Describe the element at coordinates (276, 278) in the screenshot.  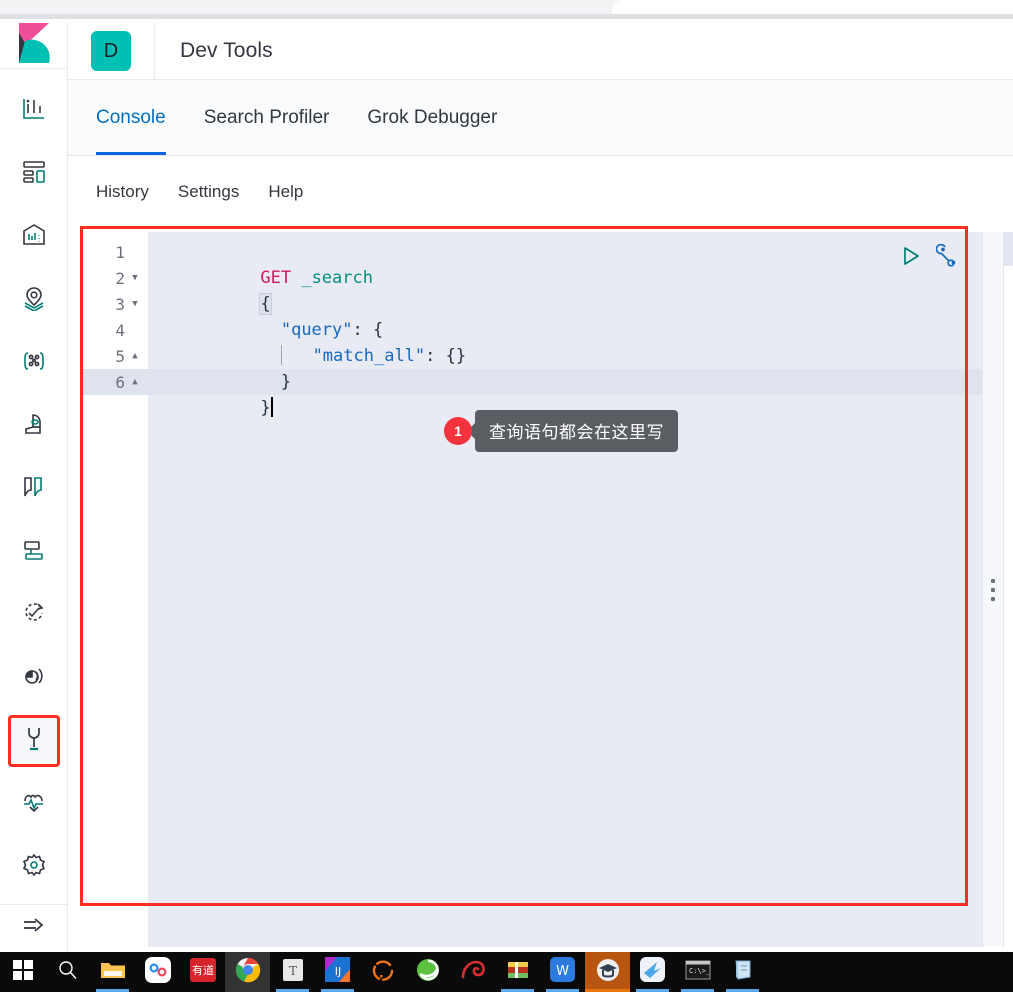
I see `http-method: GET` at that location.